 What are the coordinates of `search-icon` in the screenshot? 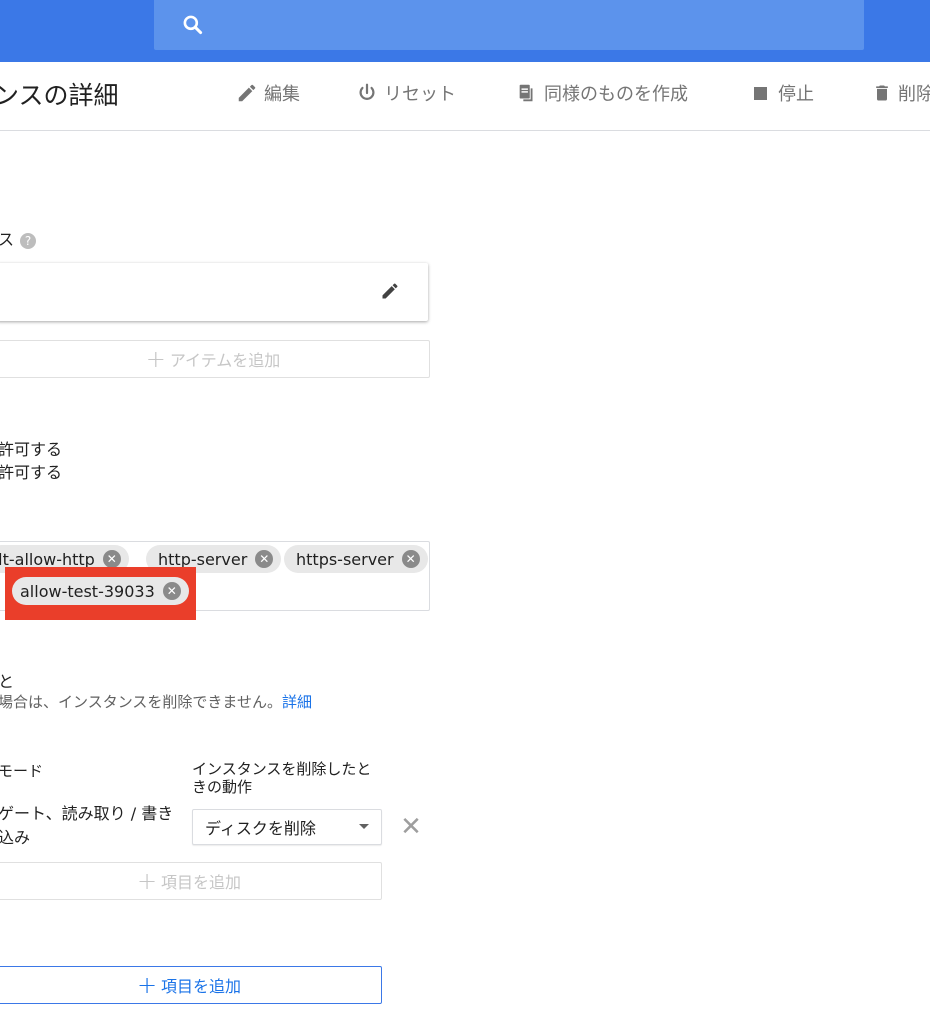 It's located at (193, 25).